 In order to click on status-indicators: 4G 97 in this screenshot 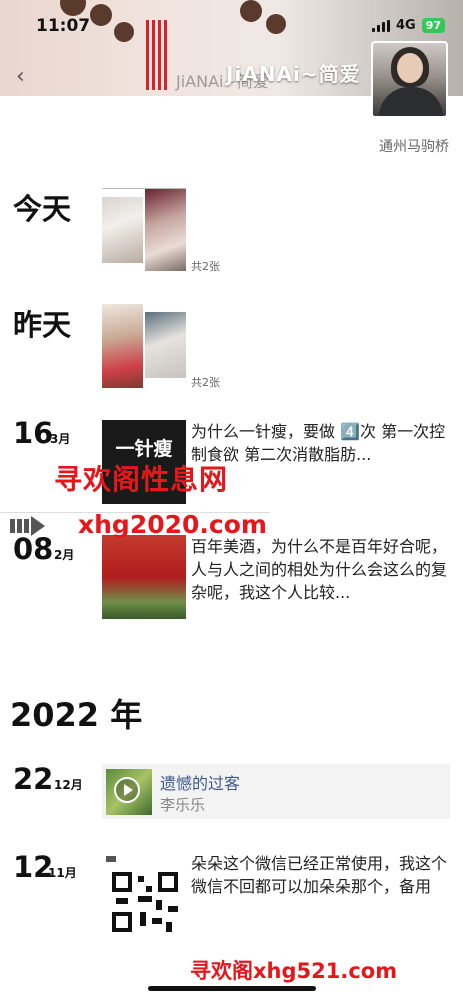, I will do `click(408, 25)`.